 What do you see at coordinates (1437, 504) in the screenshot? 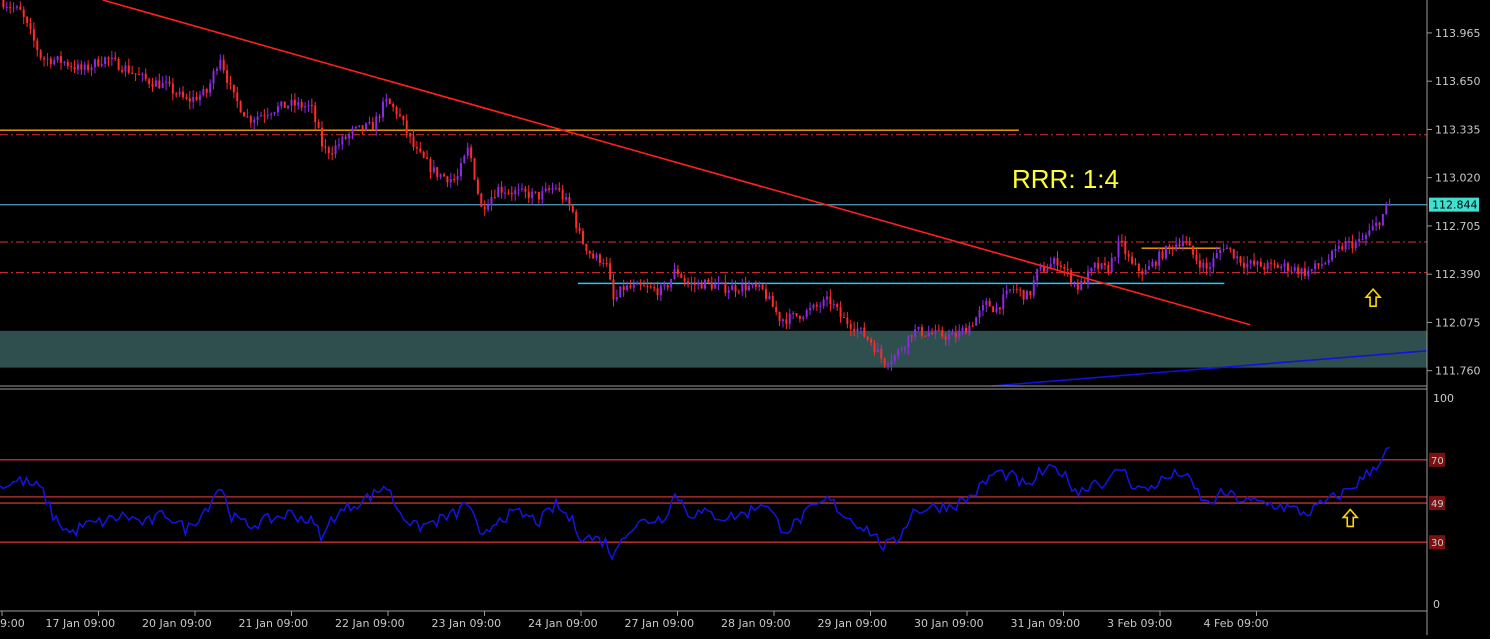
I see `oscillator-level-label: 49` at bounding box center [1437, 504].